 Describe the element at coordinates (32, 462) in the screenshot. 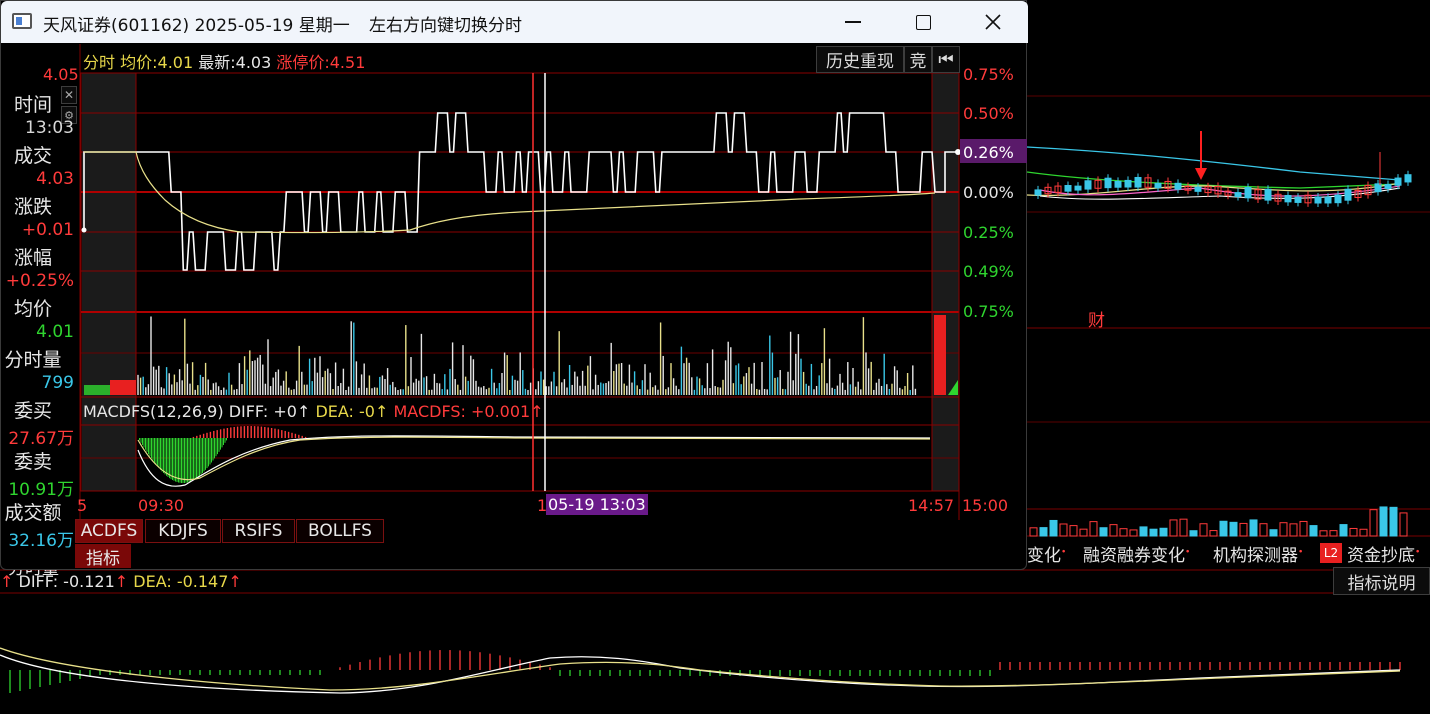

I see `info-label: 委卖` at that location.